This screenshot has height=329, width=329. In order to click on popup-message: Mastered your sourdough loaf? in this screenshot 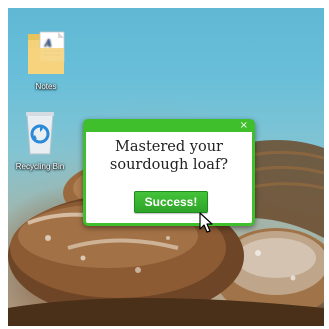, I will do `click(169, 156)`.